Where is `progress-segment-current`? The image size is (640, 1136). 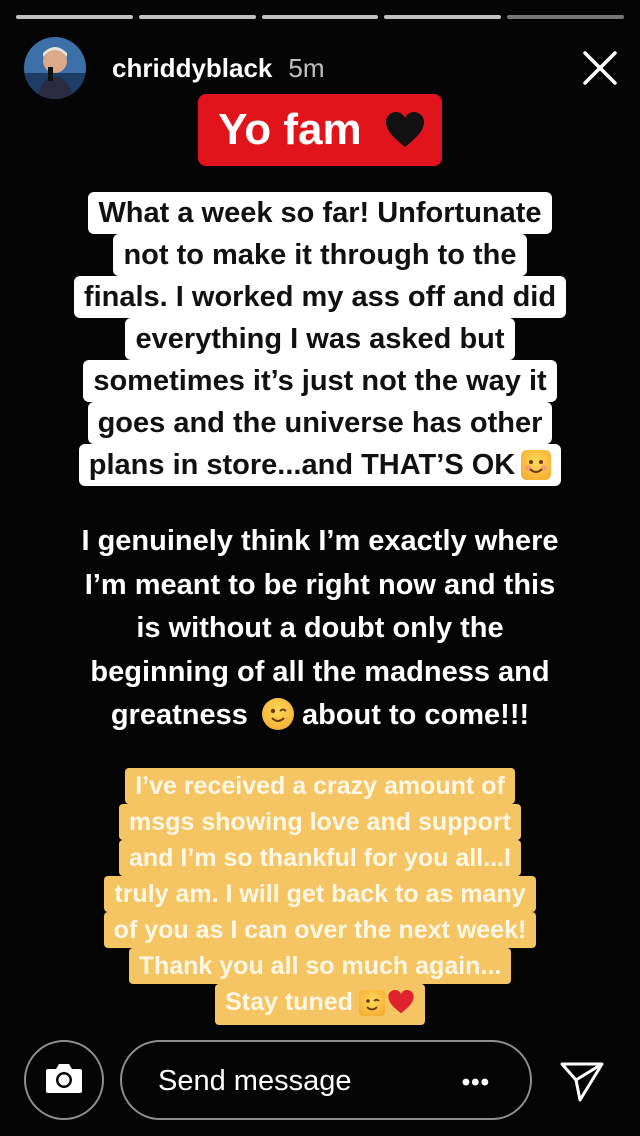 progress-segment-current is located at coordinates (565, 17).